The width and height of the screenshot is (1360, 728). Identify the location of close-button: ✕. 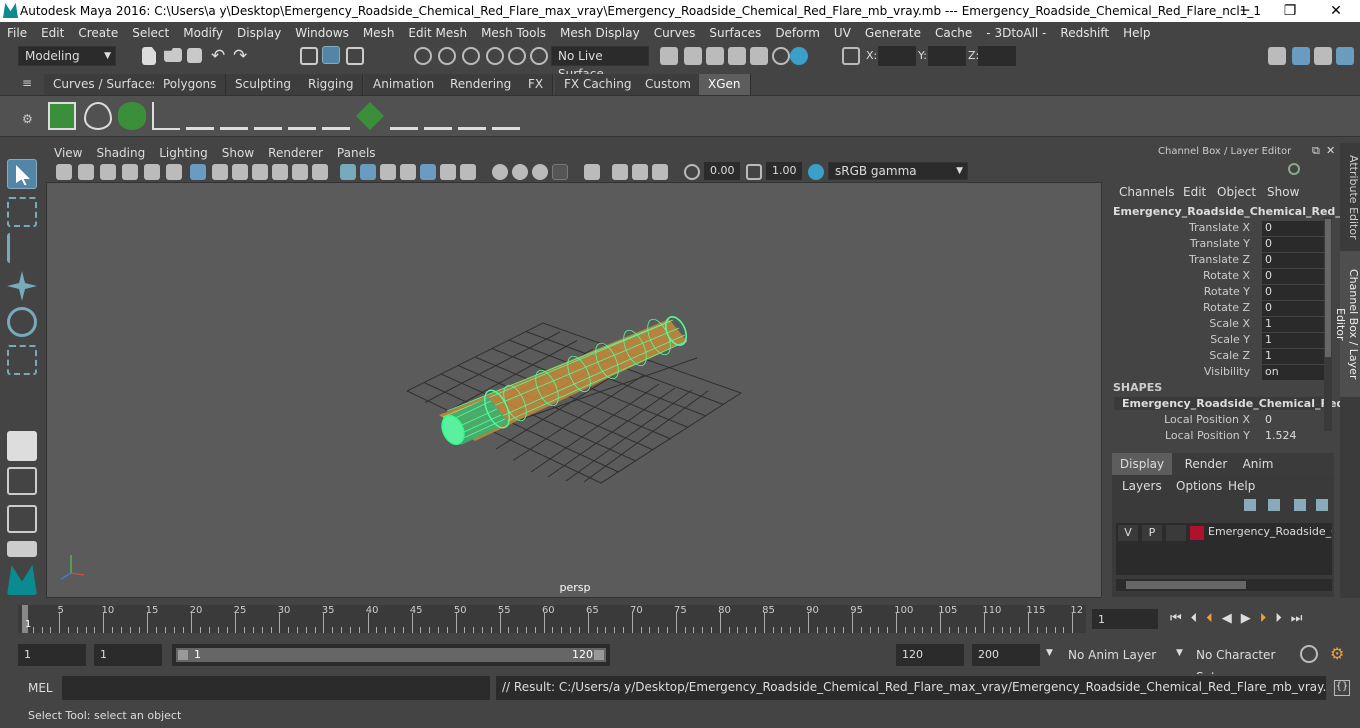
(1336, 11).